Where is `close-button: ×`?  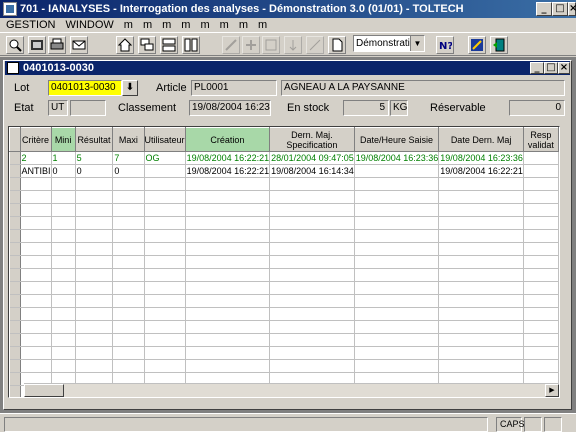
close-button: × is located at coordinates (572, 9).